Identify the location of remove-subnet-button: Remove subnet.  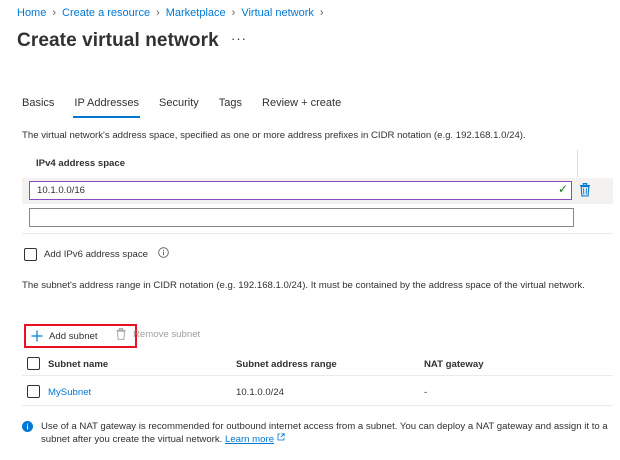
(158, 334).